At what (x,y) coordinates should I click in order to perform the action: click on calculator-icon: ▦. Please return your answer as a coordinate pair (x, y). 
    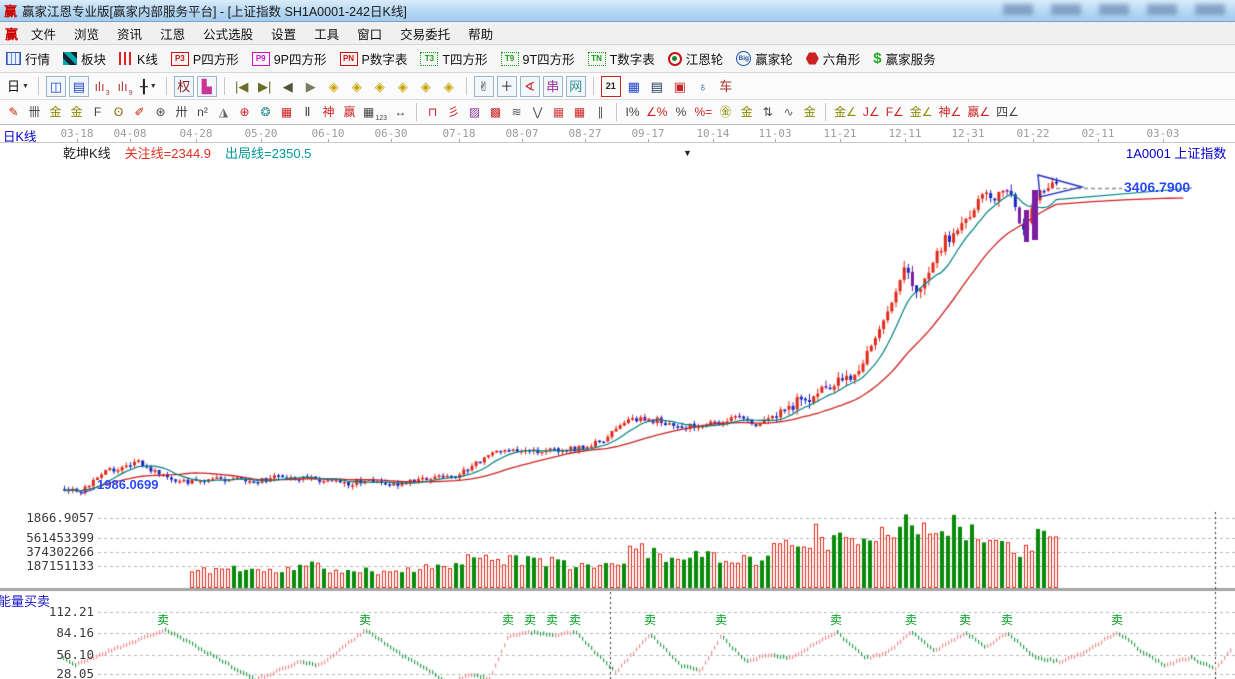
    Looking at the image, I should click on (634, 86).